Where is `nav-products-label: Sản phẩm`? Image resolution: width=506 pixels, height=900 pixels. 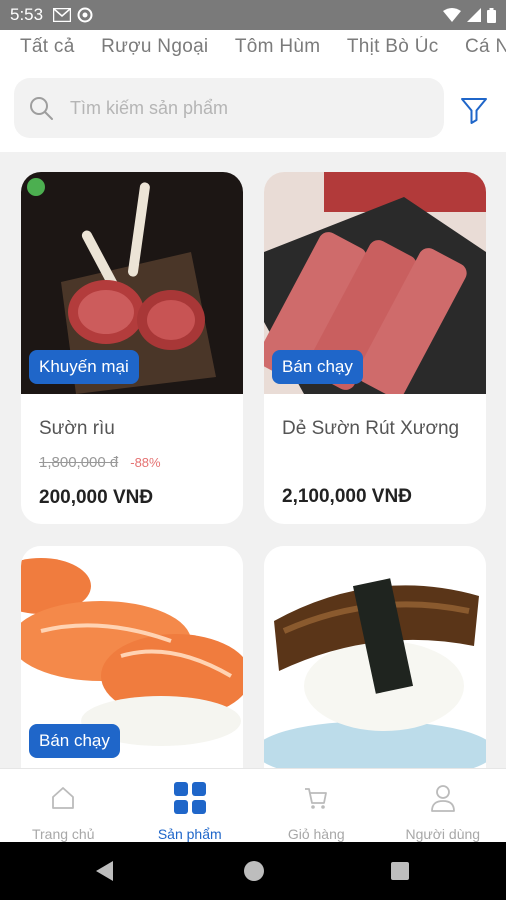 nav-products-label: Sản phẩm is located at coordinates (189, 834).